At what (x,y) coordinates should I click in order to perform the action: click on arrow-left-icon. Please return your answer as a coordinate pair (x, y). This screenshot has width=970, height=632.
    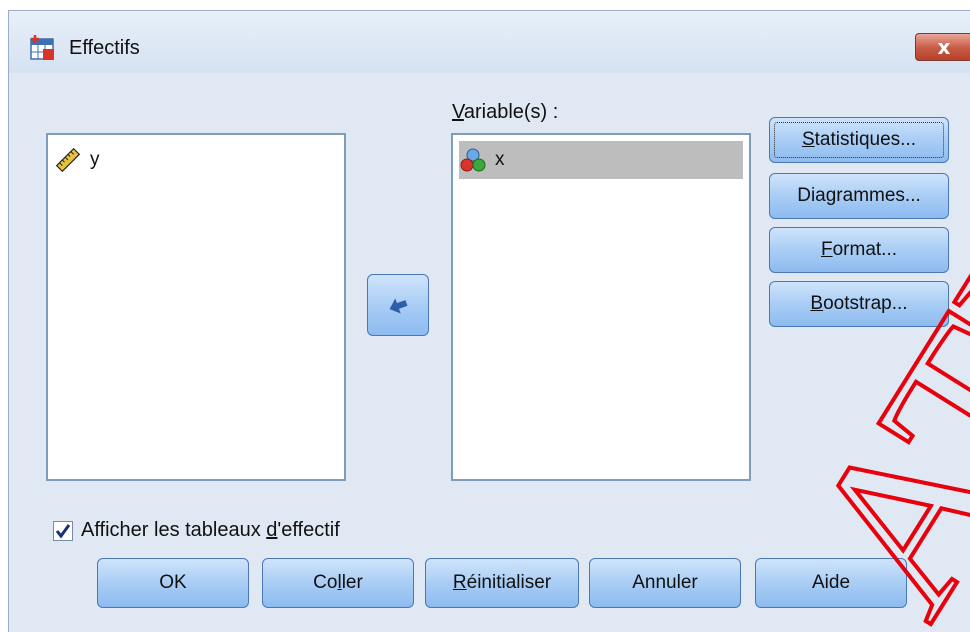
    Looking at the image, I should click on (398, 306).